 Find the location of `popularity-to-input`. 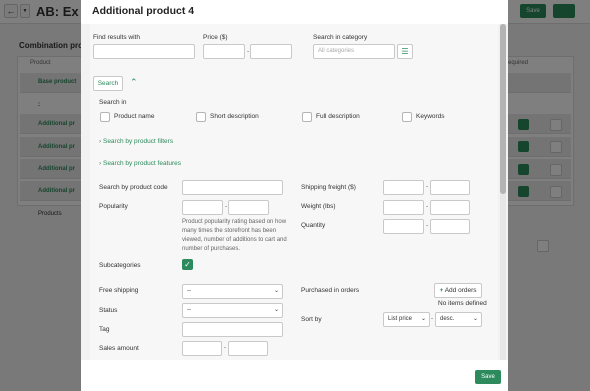

popularity-to-input is located at coordinates (248, 207).